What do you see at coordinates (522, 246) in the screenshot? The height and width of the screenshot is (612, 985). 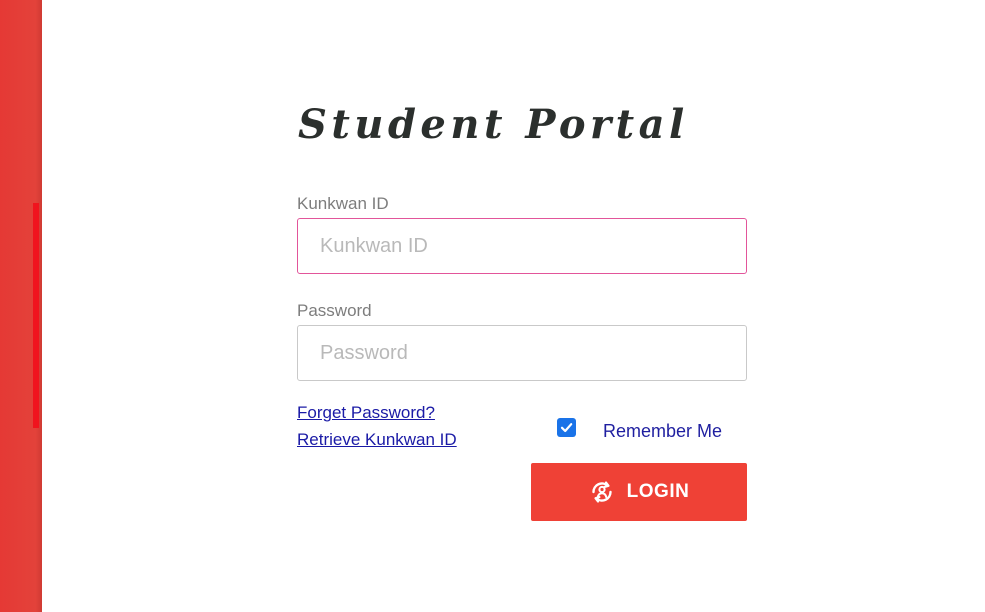 I see `kunkwan-id-input` at bounding box center [522, 246].